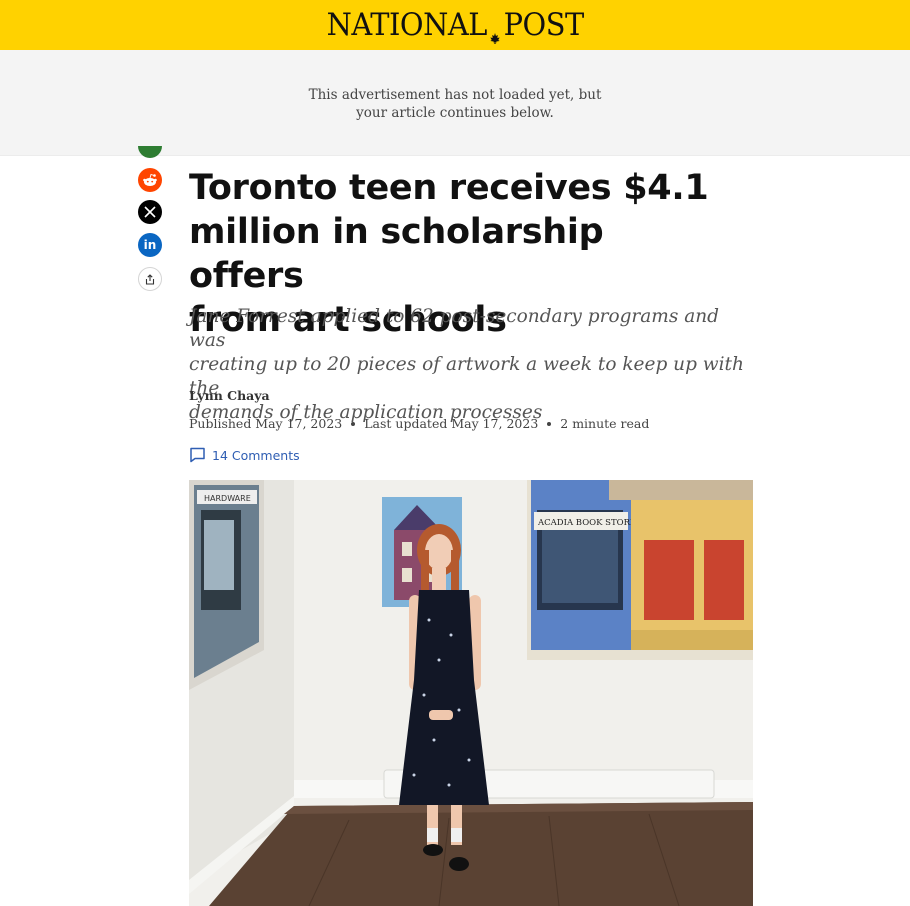 The image size is (910, 906). What do you see at coordinates (266, 423) in the screenshot?
I see `published-date: Published May 17, 2023` at bounding box center [266, 423].